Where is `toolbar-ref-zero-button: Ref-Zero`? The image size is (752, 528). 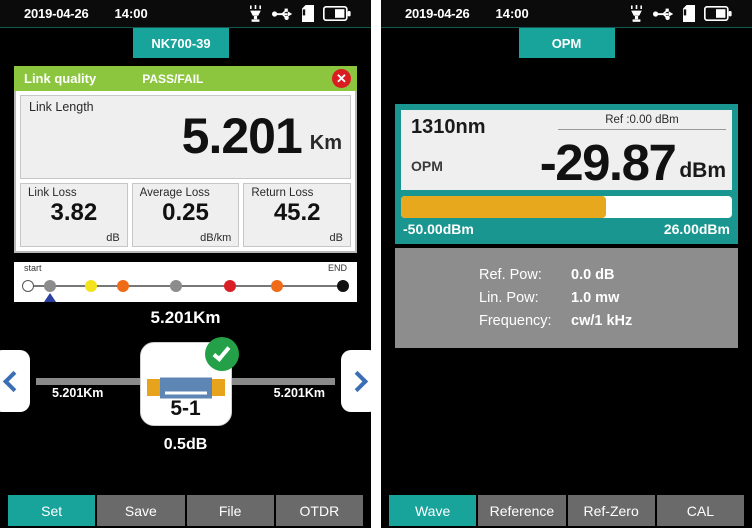
toolbar-ref-zero-button: Ref-Zero is located at coordinates (611, 510).